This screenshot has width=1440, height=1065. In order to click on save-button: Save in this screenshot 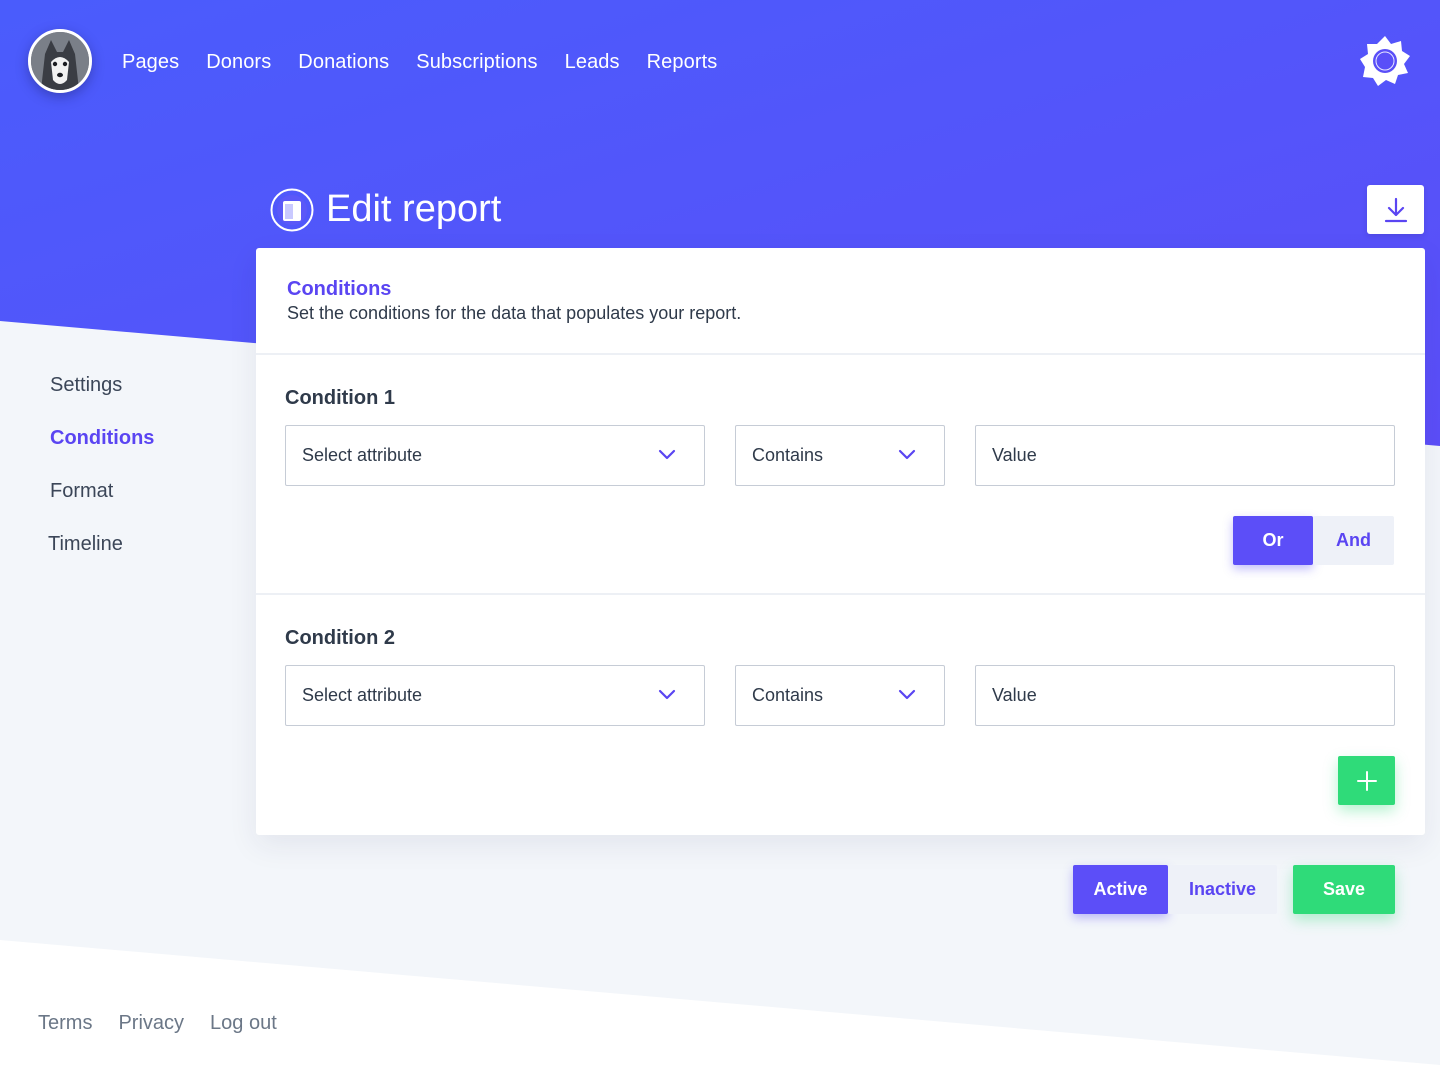, I will do `click(1344, 889)`.